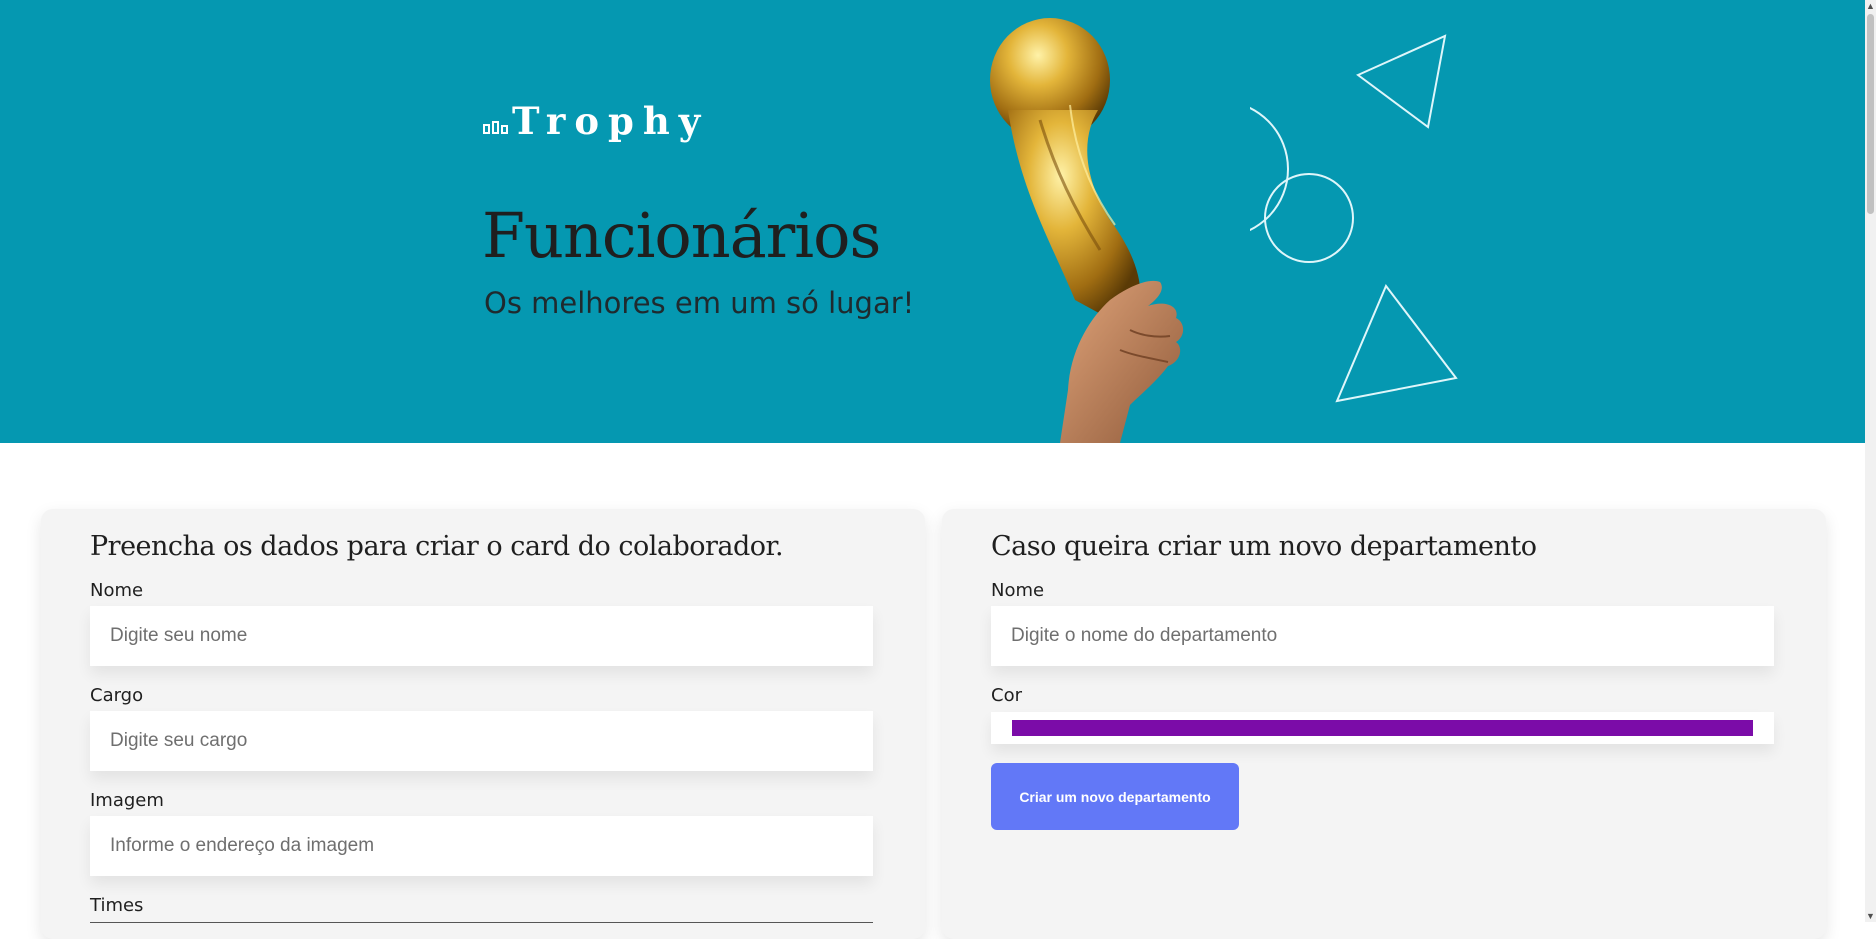  What do you see at coordinates (481, 922) in the screenshot?
I see `teams-select` at bounding box center [481, 922].